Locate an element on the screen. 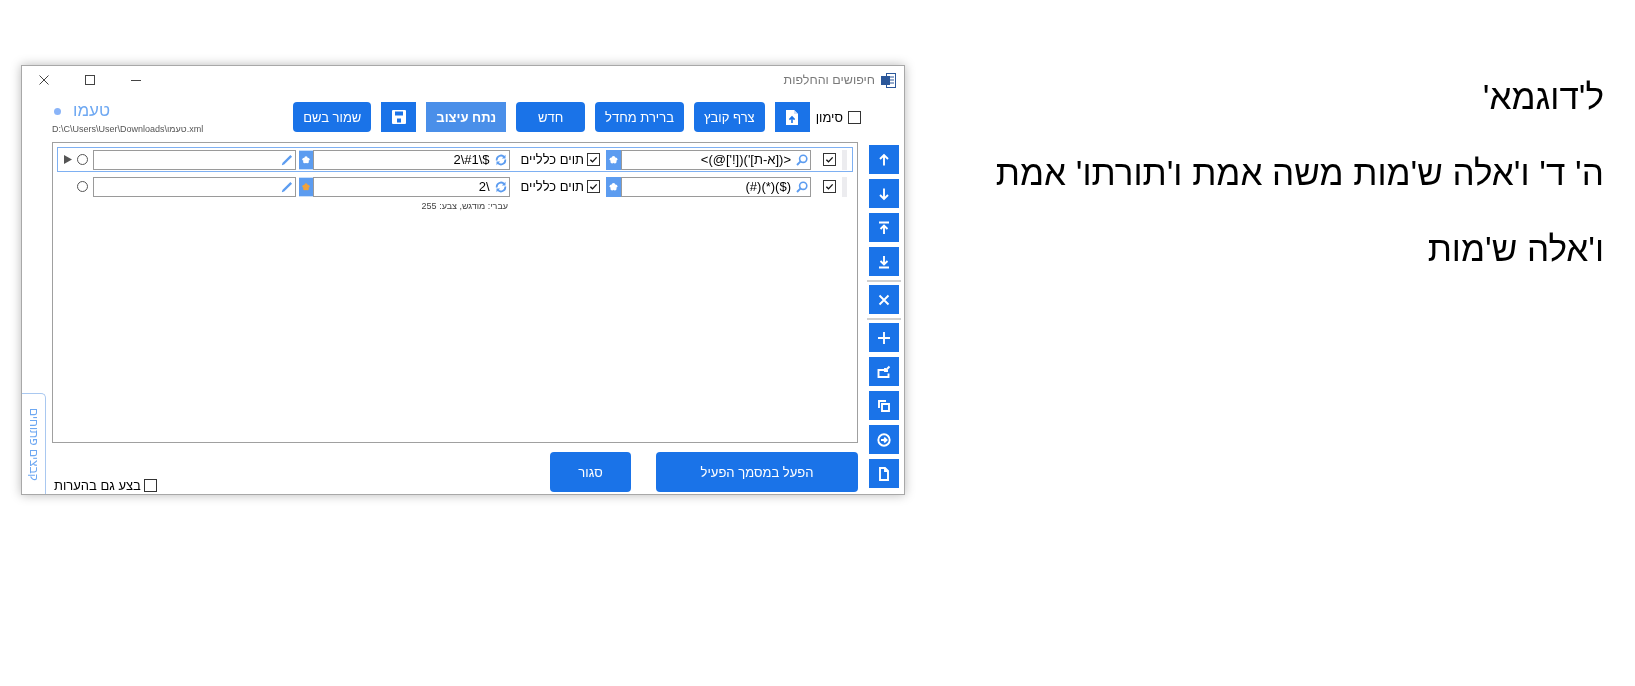 The height and width of the screenshot is (686, 1635). save-button is located at coordinates (399, 117).